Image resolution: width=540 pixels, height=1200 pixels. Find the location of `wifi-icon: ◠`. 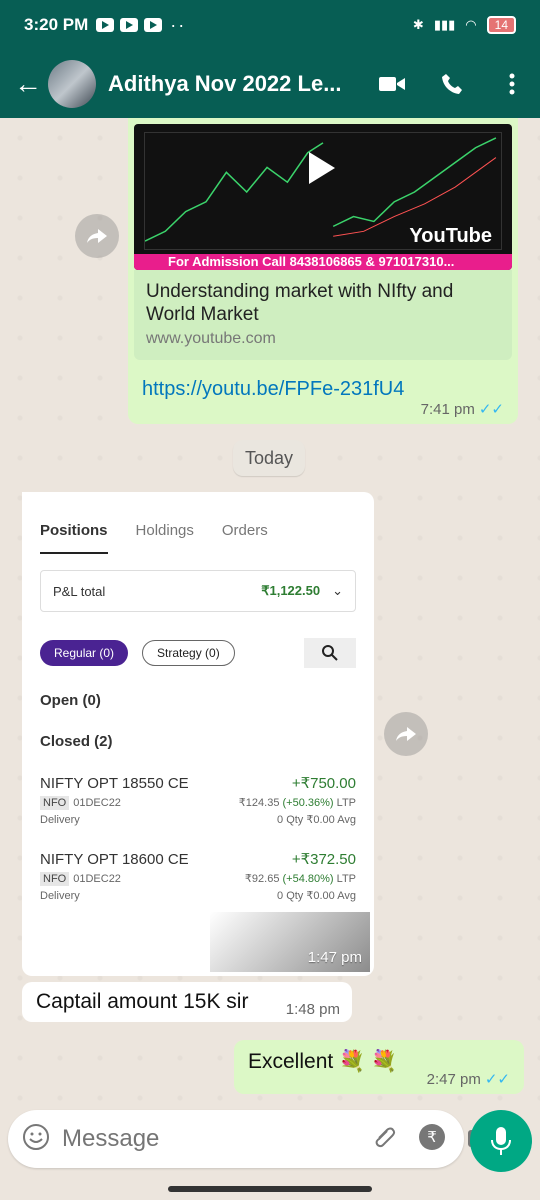

wifi-icon: ◠ is located at coordinates (471, 24).